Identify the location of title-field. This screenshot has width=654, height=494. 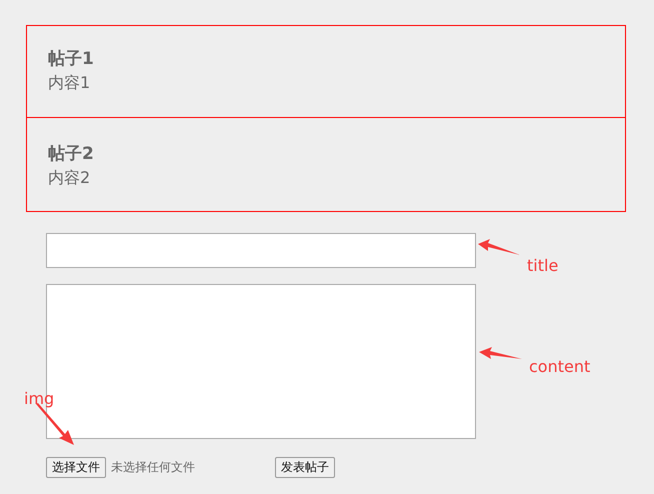
(261, 250).